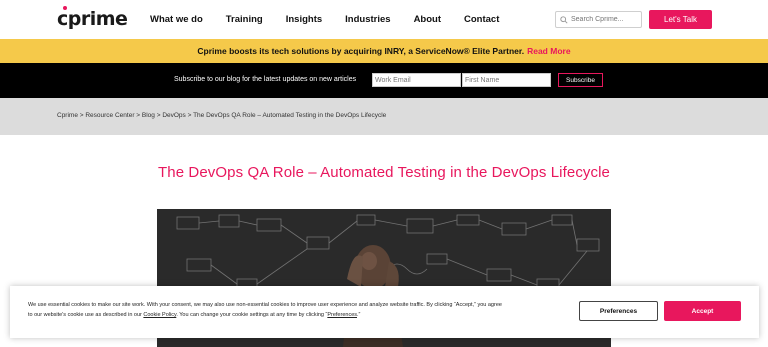  What do you see at coordinates (564, 20) in the screenshot?
I see `search-icon` at bounding box center [564, 20].